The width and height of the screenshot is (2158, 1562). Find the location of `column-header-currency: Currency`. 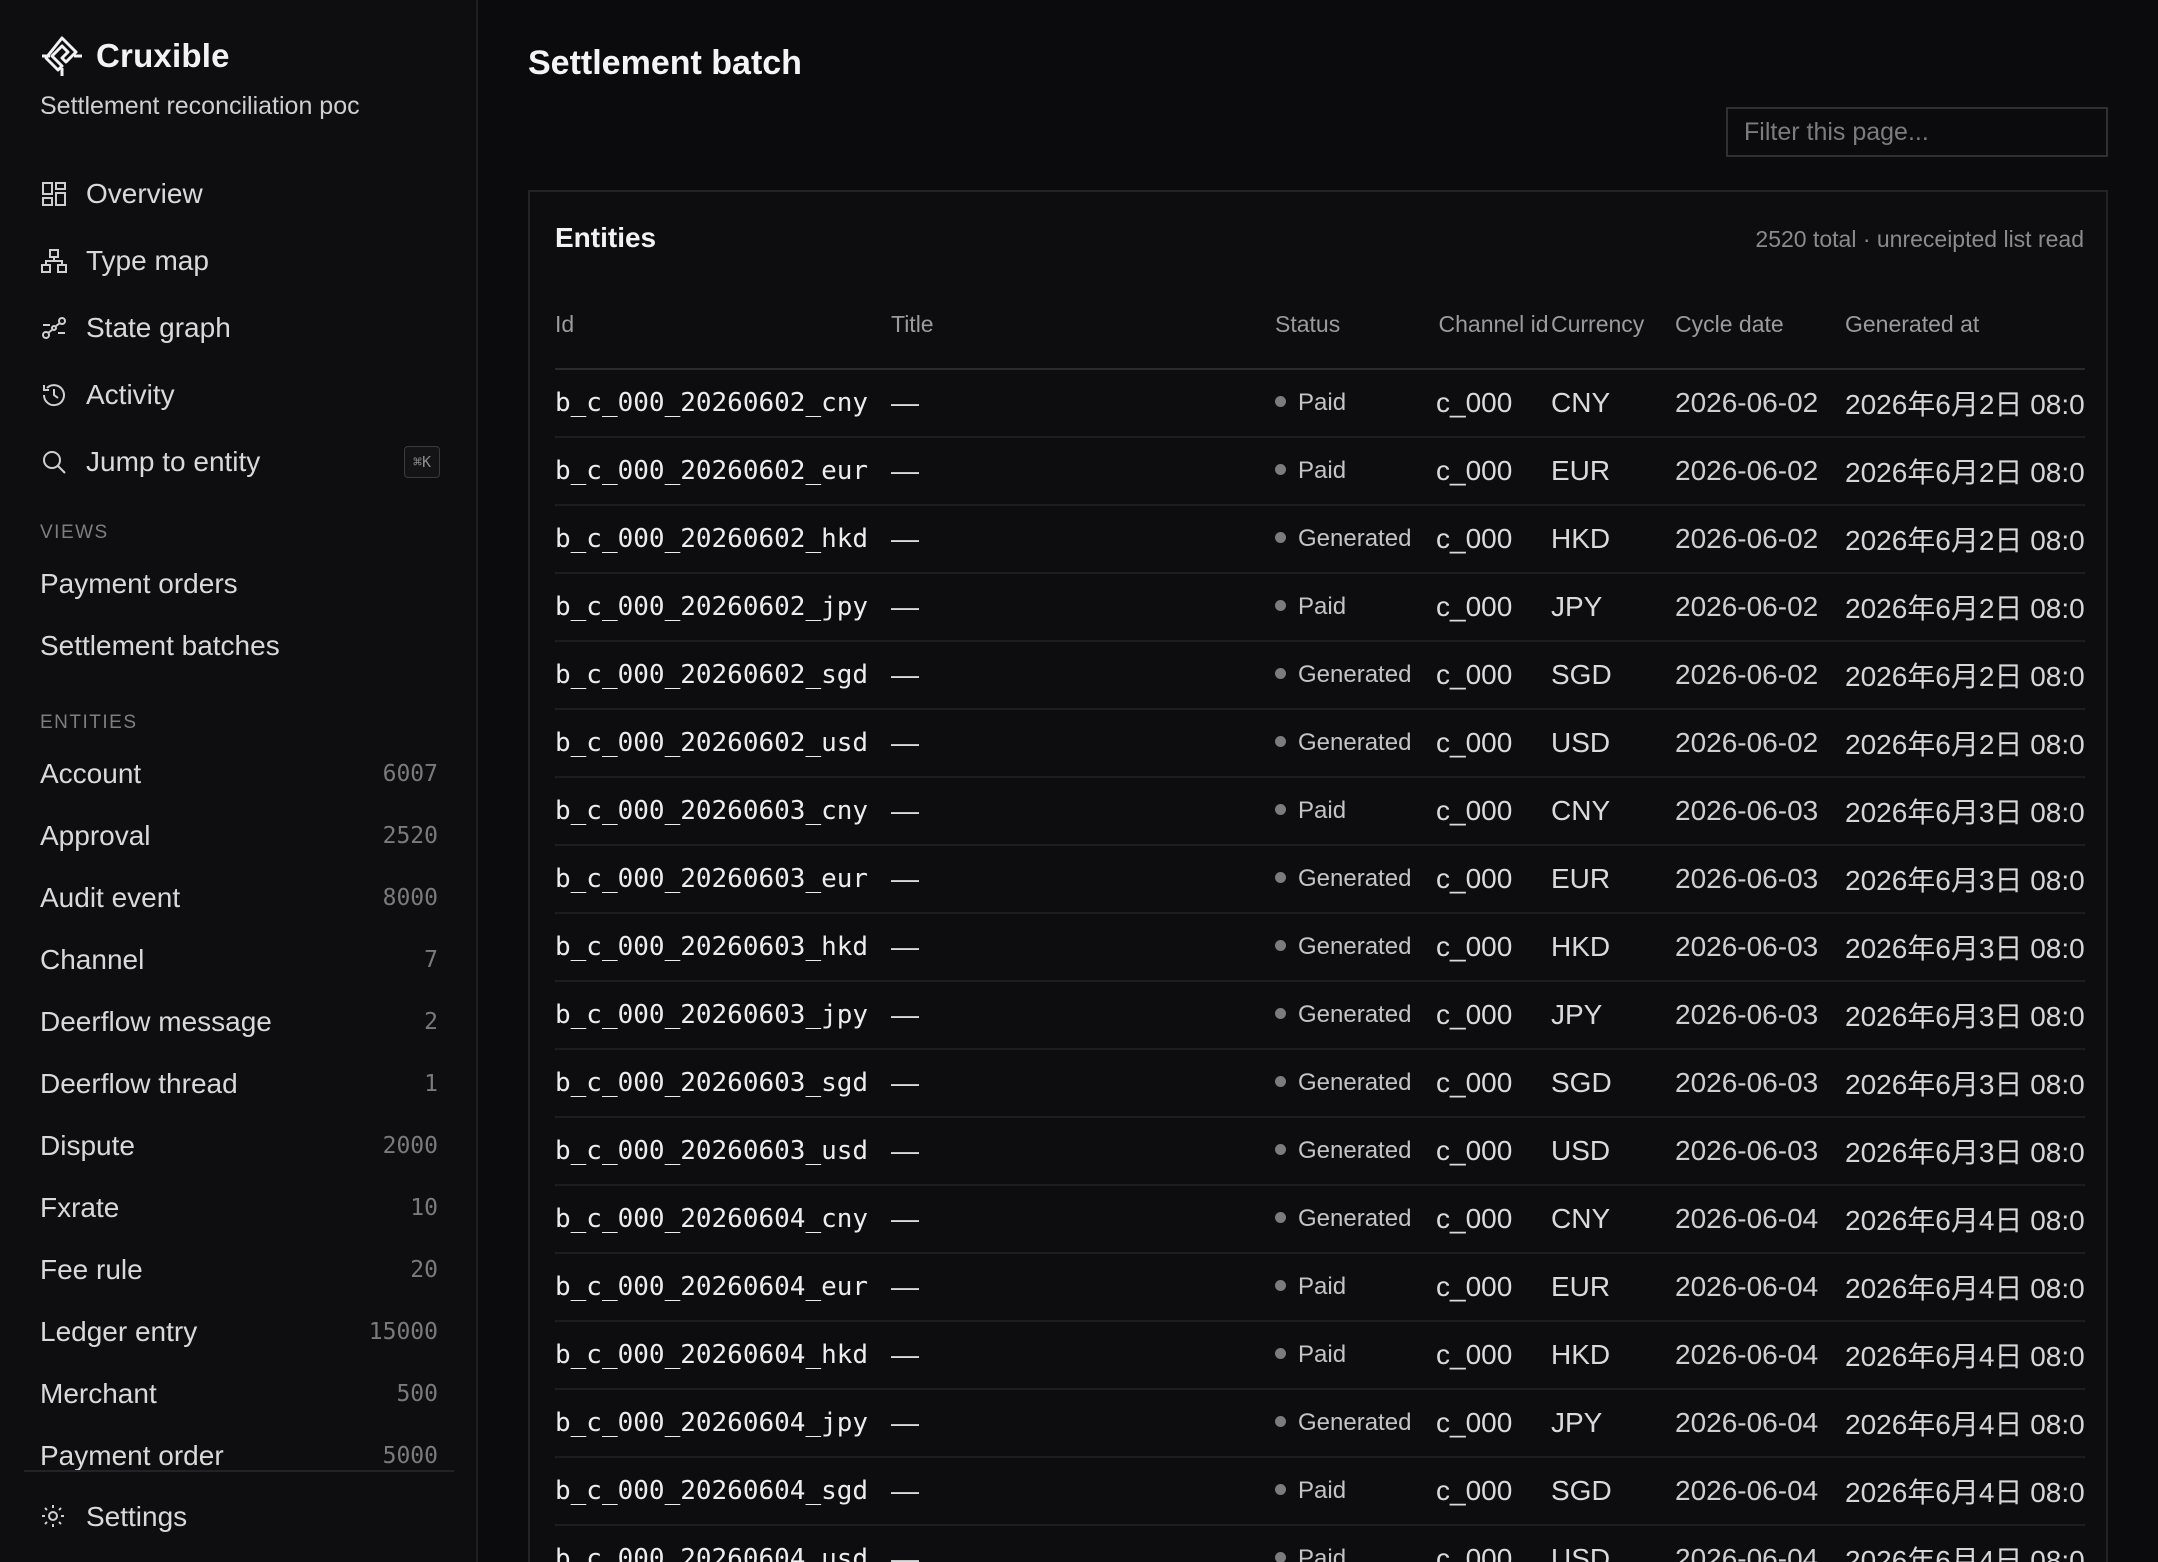

column-header-currency: Currency is located at coordinates (1613, 325).